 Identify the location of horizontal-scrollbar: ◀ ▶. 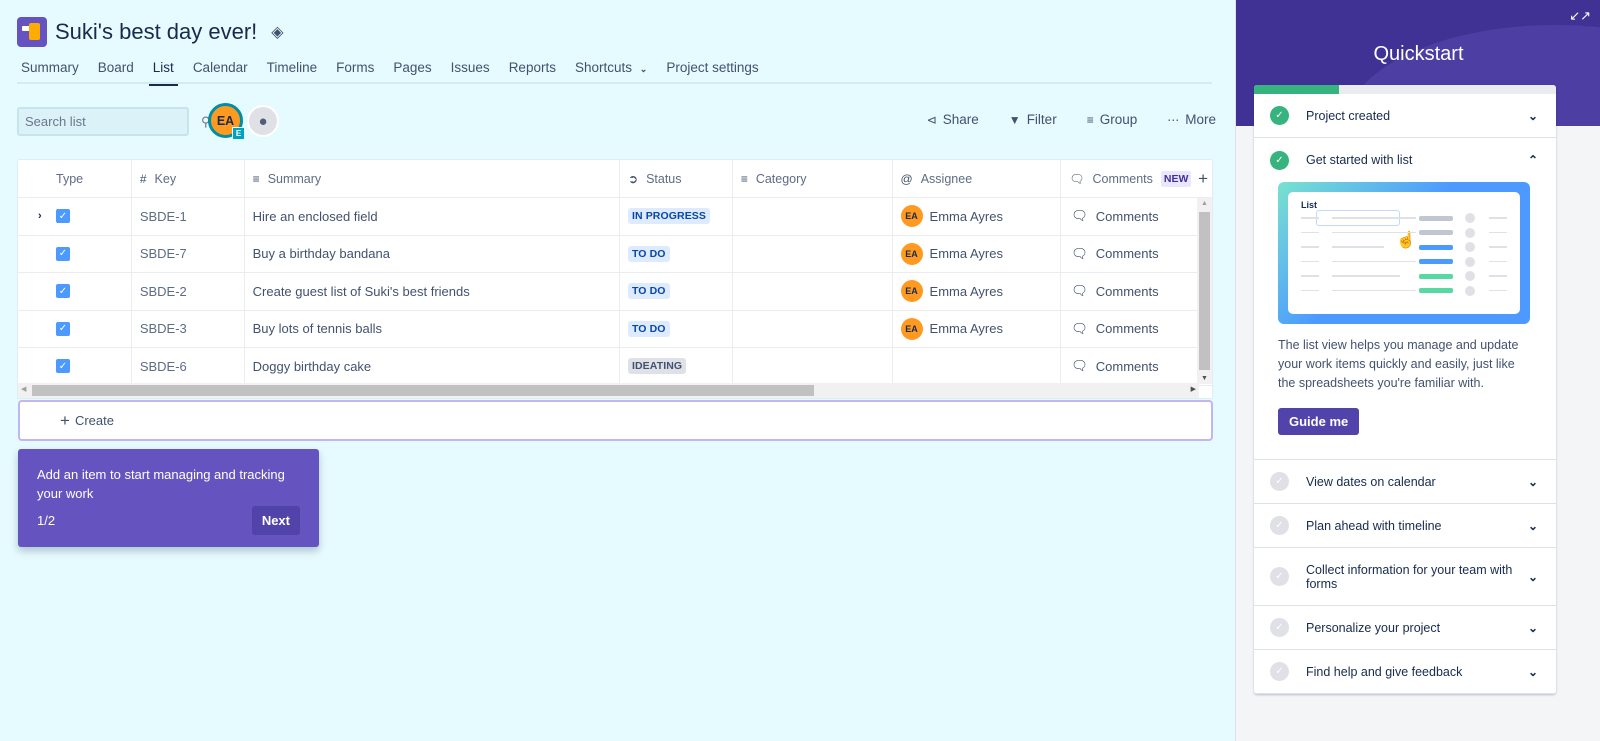
(608, 390).